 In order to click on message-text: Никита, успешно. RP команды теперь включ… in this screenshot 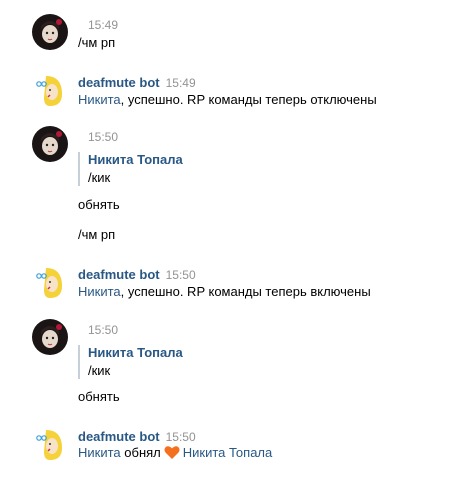, I will do `click(224, 292)`.